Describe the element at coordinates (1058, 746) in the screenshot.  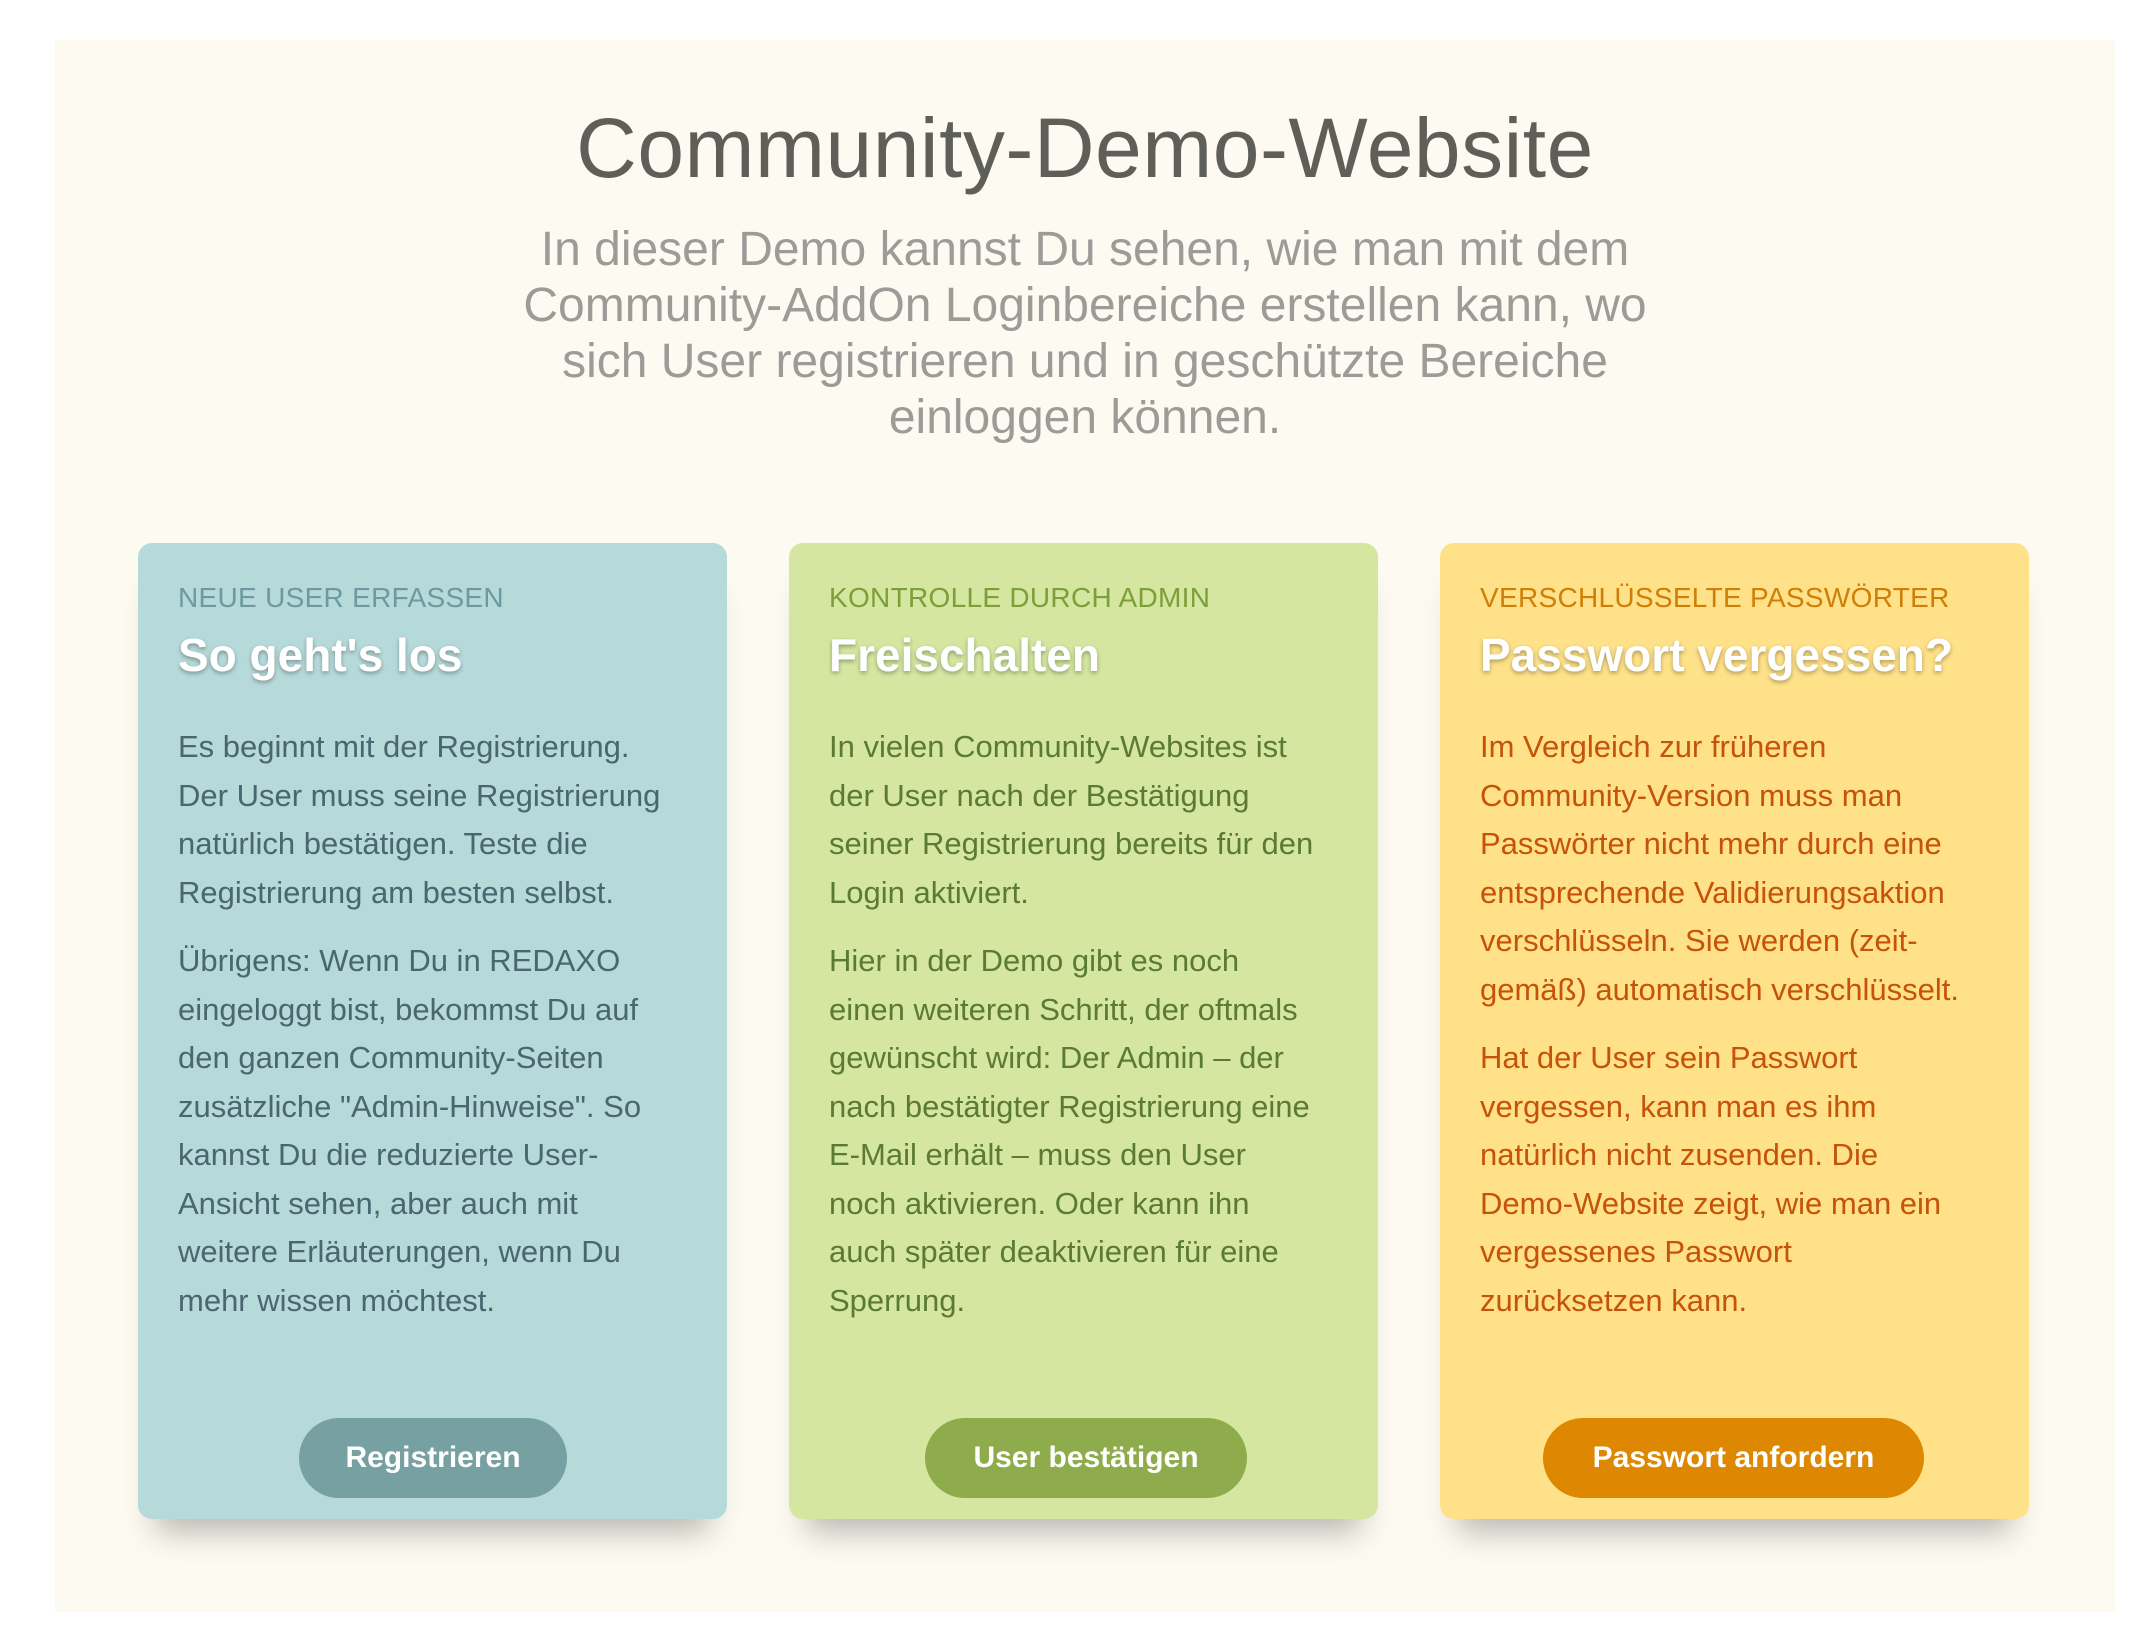
I see `text-line: In vielen Community-Websites ist` at that location.